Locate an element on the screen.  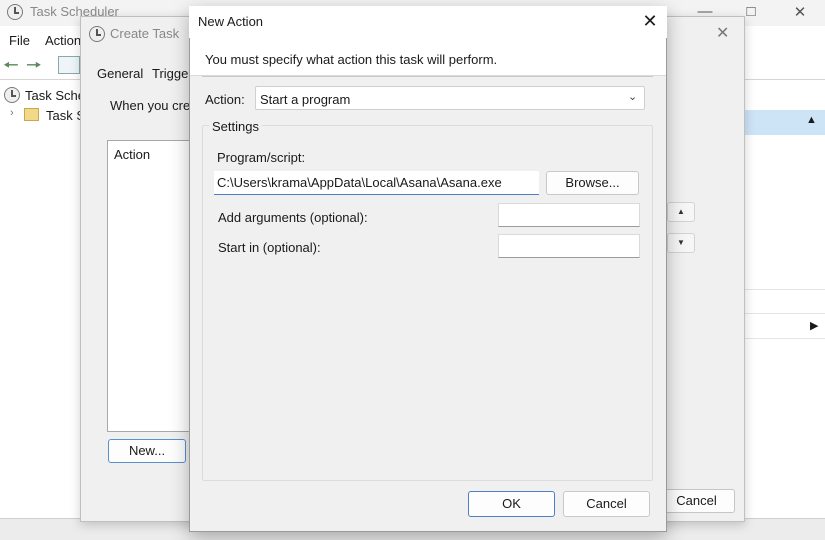
settings-group-label: Settings is located at coordinates (235, 126).